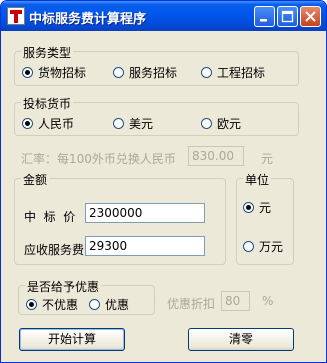 This screenshot has height=363, width=327. I want to click on minimize-icon, so click(263, 20).